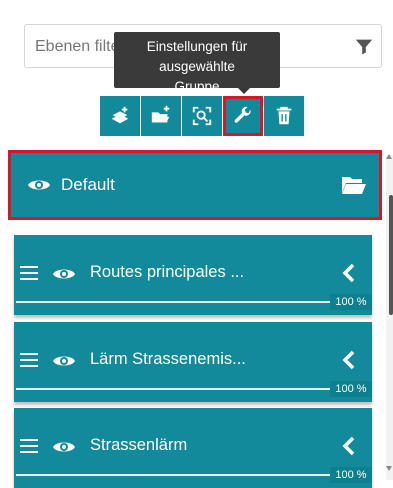  What do you see at coordinates (389, 156) in the screenshot?
I see `scroll-up-arrow` at bounding box center [389, 156].